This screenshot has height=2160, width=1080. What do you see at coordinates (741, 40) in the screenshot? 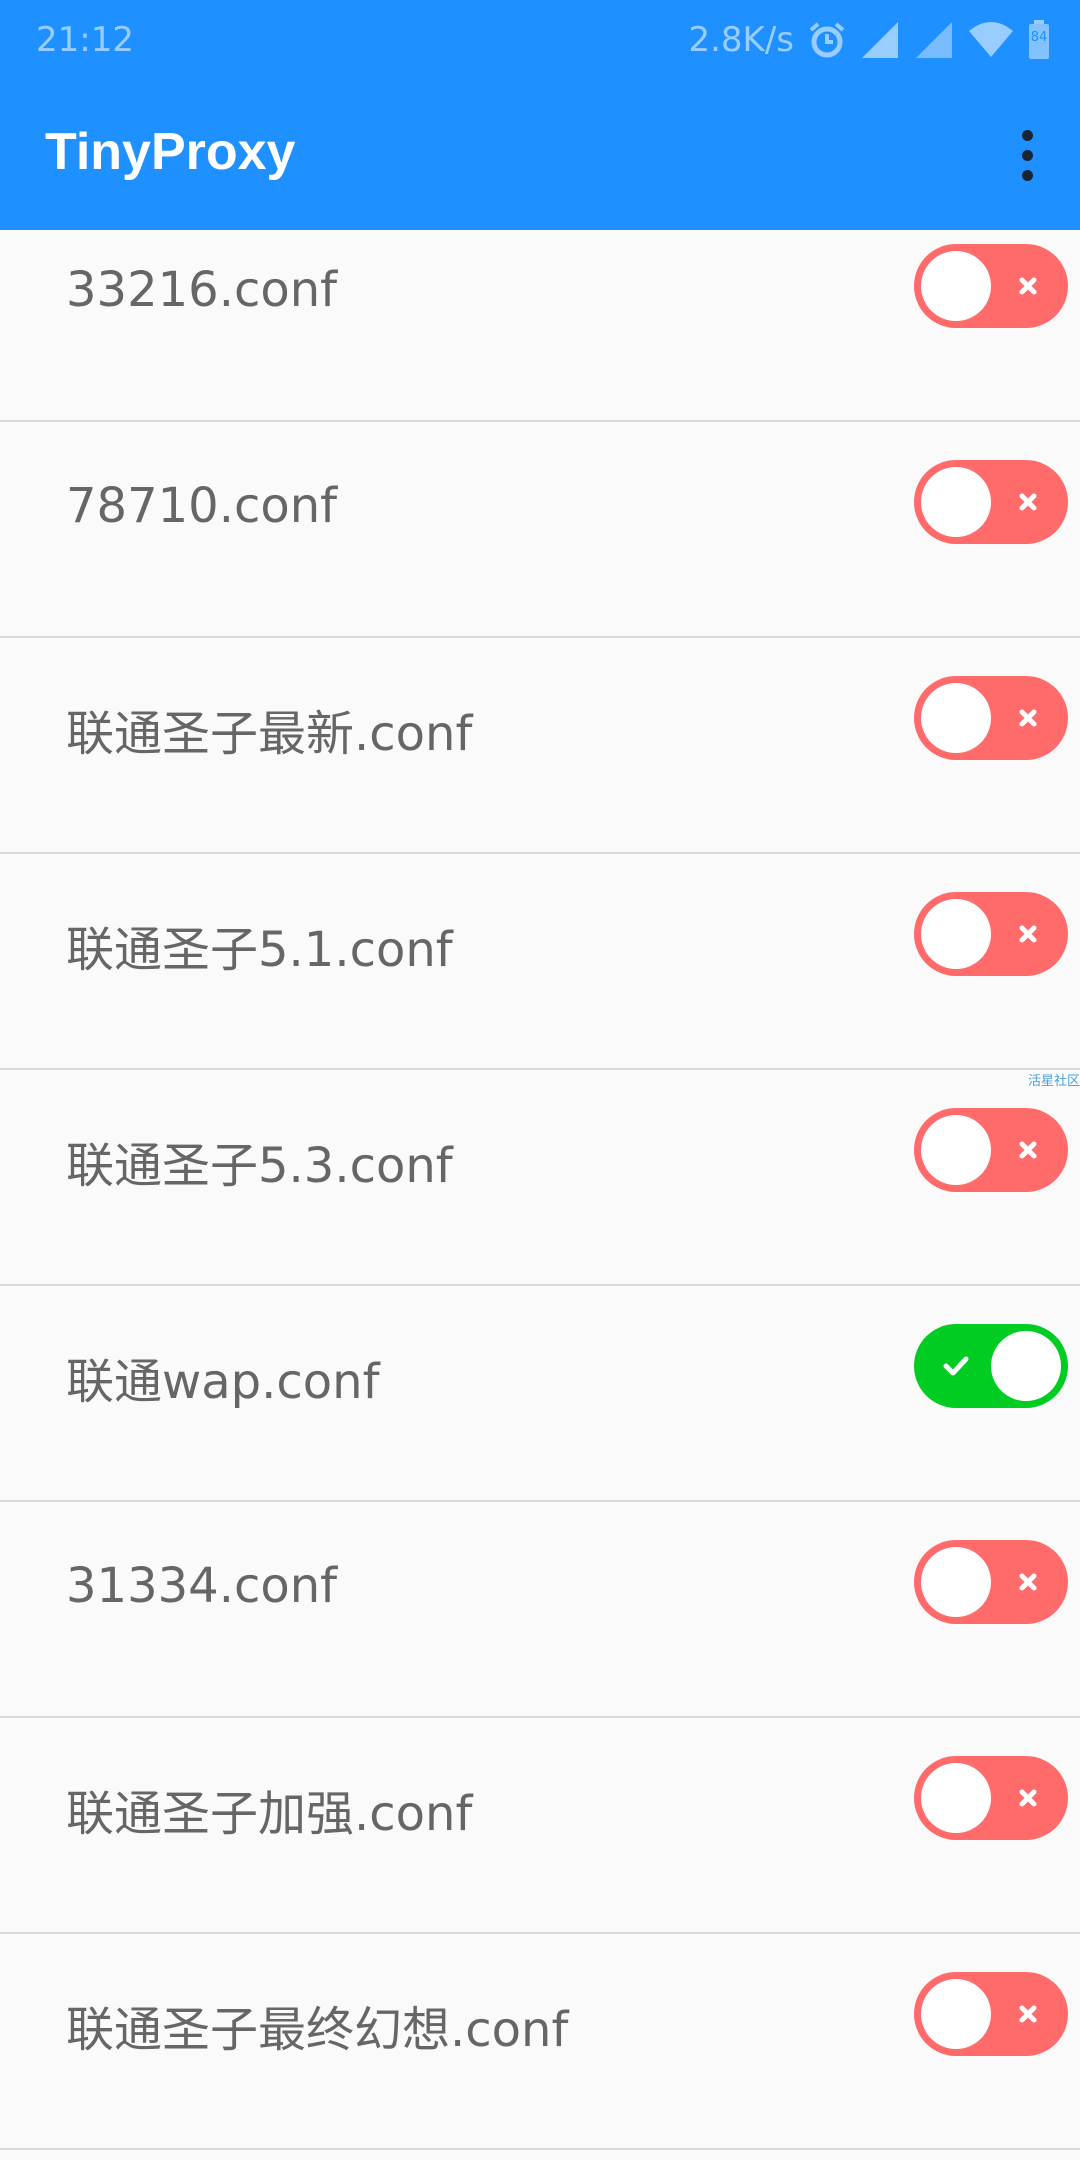
I see `network-speed: 2.8K/s` at bounding box center [741, 40].